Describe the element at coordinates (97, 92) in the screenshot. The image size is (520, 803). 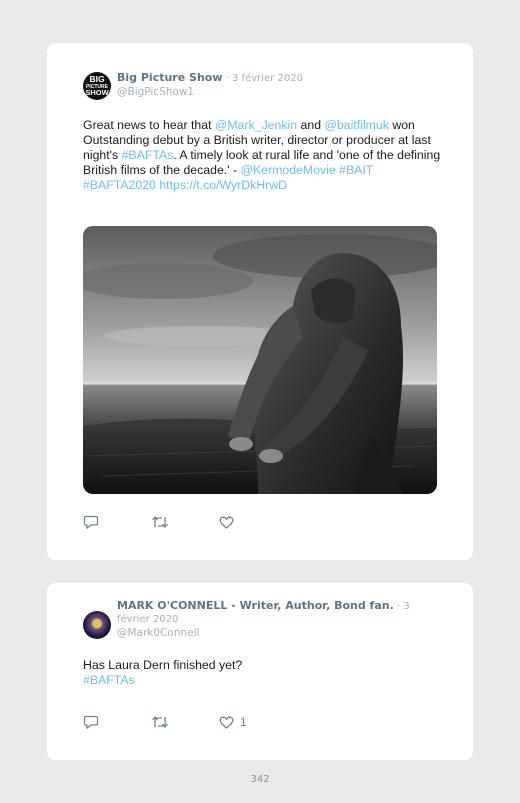
I see `avatar-logo-text: SHOW` at that location.